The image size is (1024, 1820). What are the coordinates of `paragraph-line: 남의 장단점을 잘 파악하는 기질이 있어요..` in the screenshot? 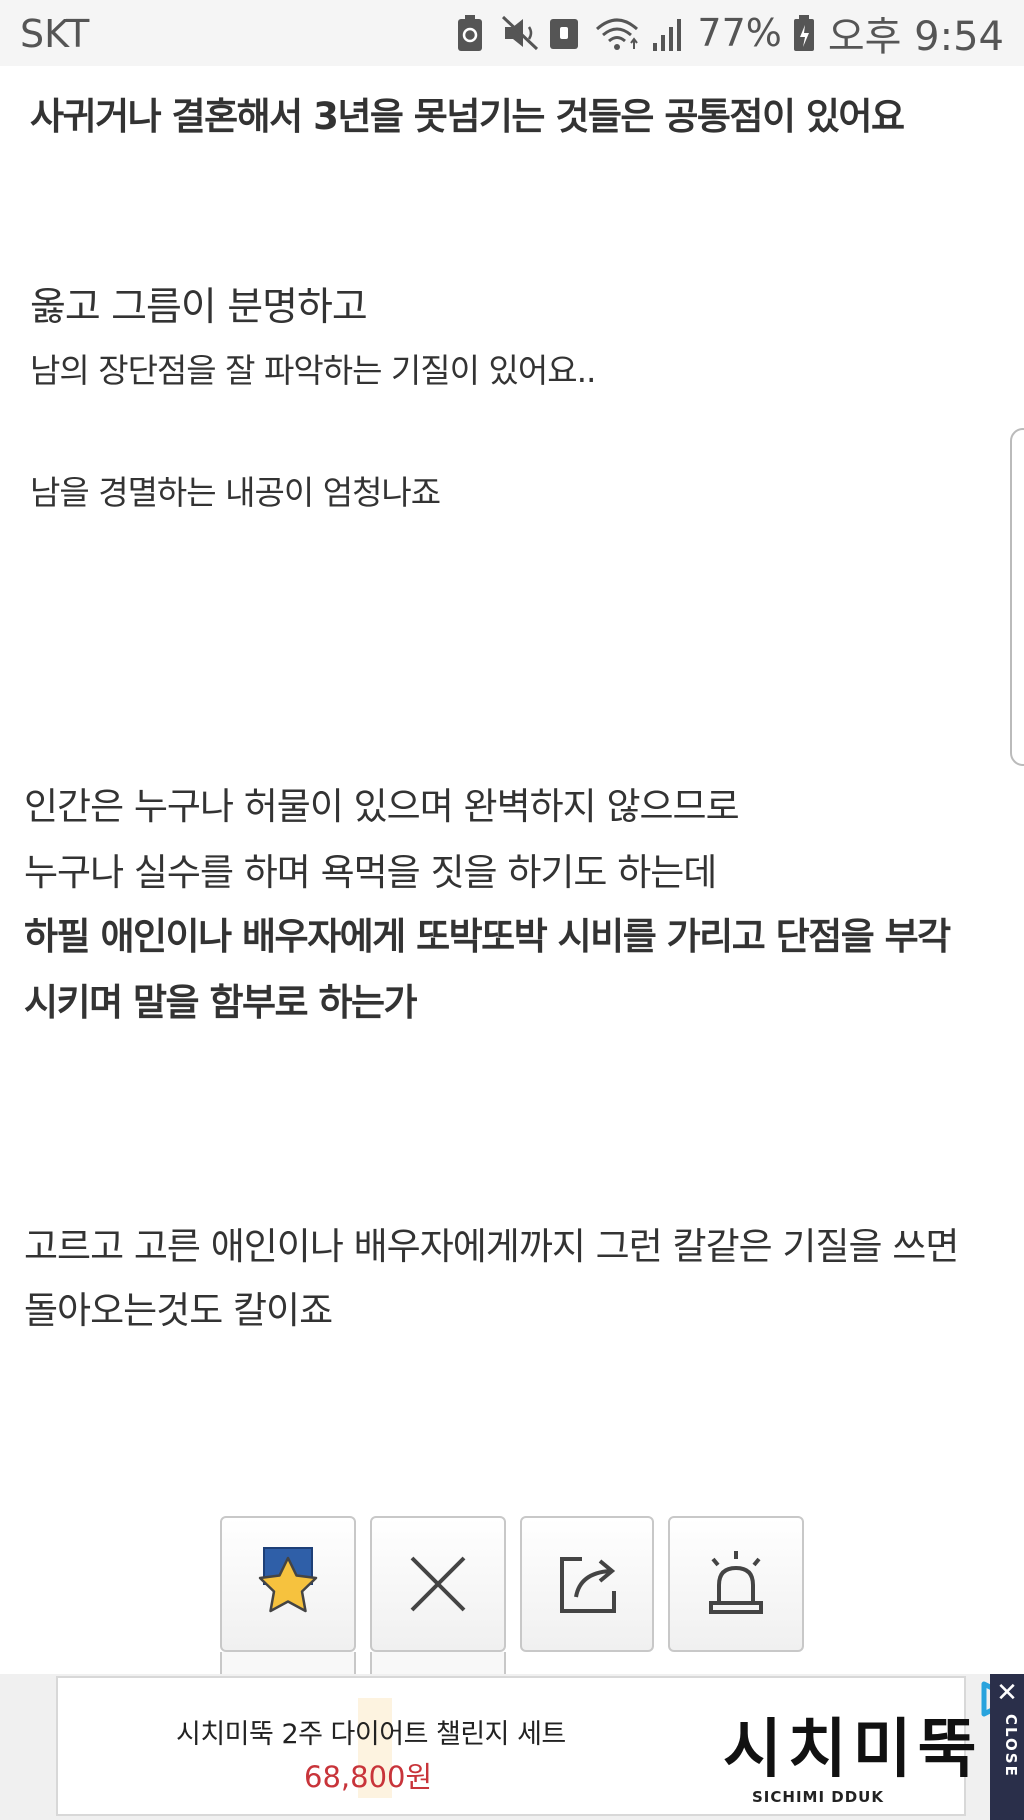 It's located at (313, 370).